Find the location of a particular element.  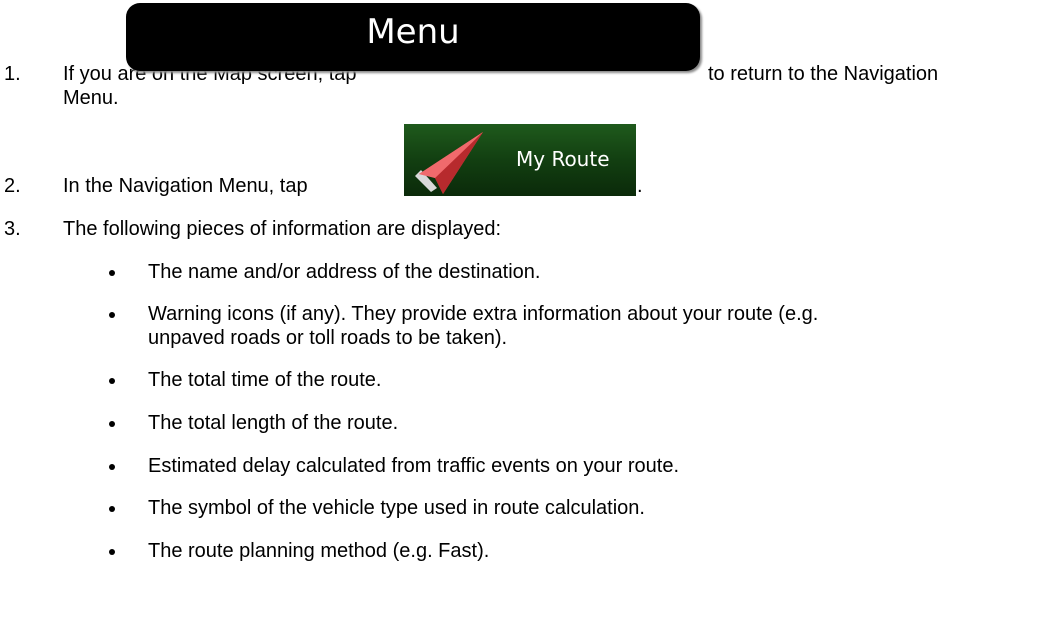

step-number: 3. is located at coordinates (12, 229).